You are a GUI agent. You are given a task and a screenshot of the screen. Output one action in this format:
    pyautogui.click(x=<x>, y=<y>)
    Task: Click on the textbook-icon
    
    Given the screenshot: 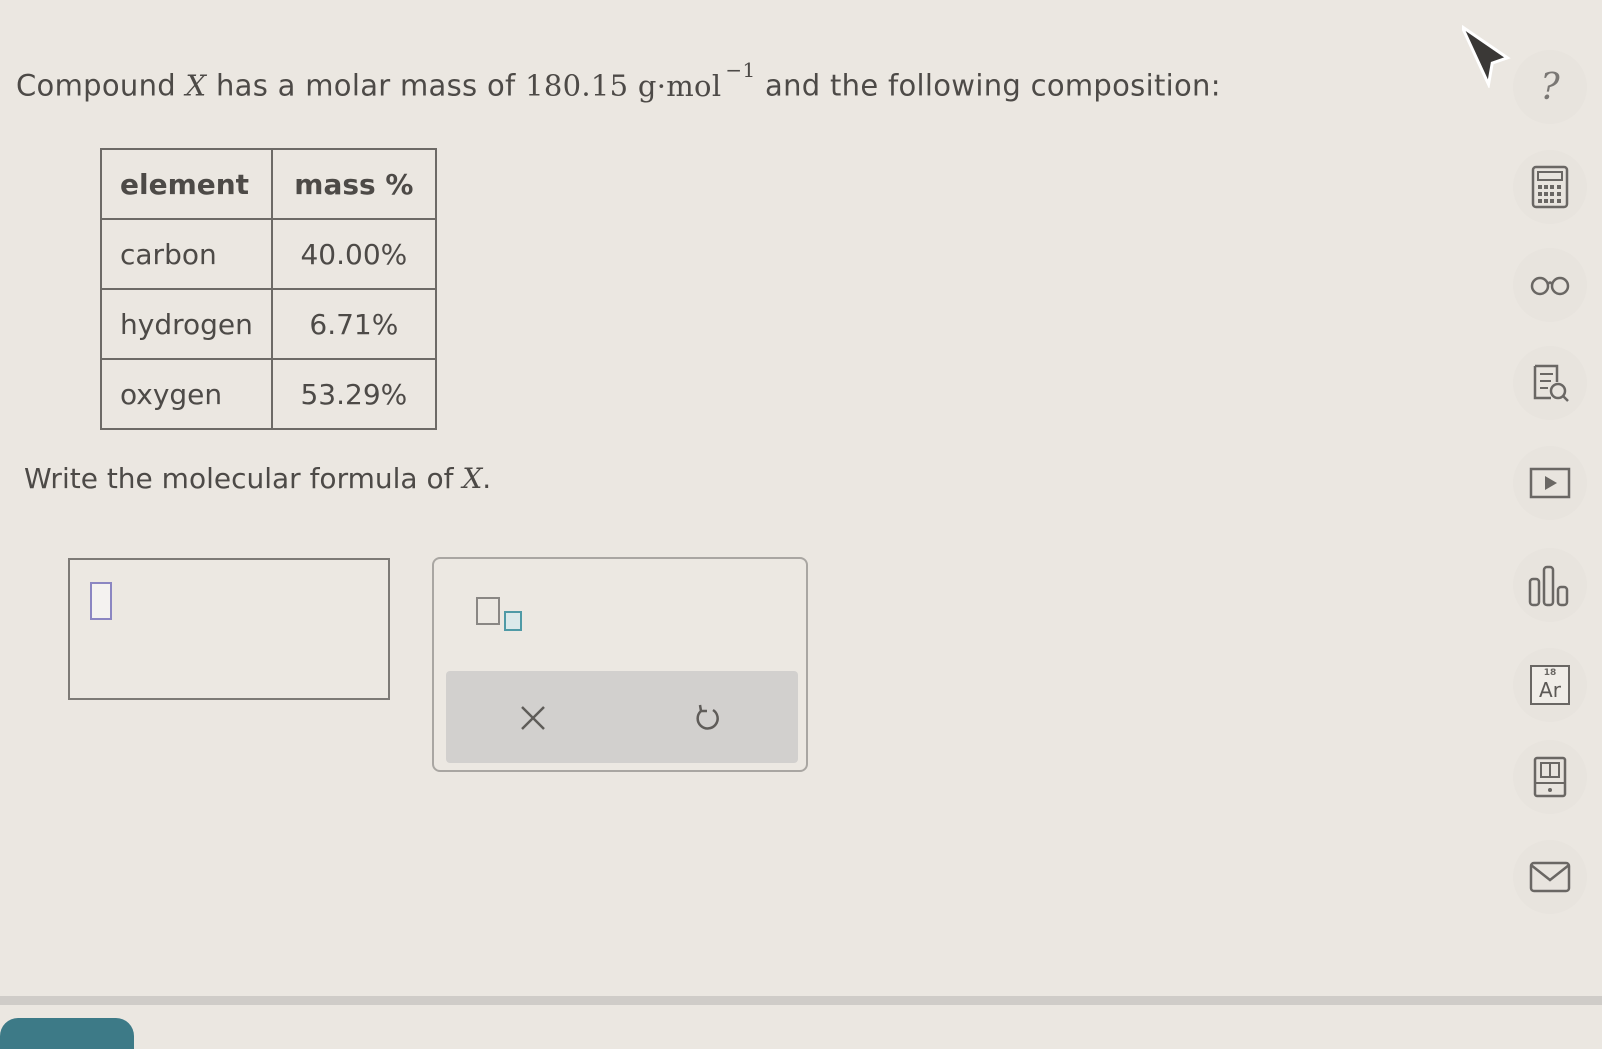 What is the action you would take?
    pyautogui.click(x=1550, y=777)
    